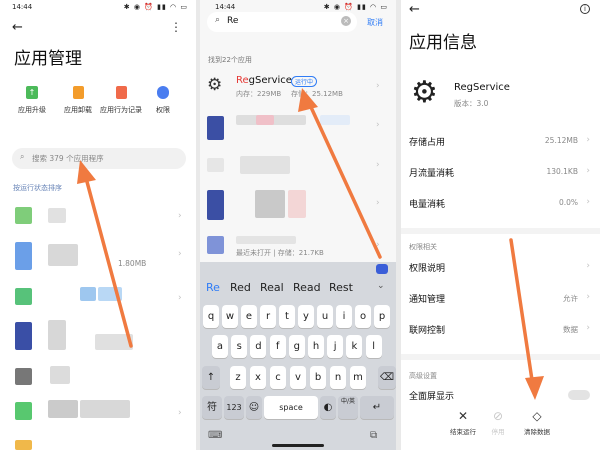 The image size is (600, 450). Describe the element at coordinates (500, 268) in the screenshot. I see `permission-row: 权限说明 ›` at that location.